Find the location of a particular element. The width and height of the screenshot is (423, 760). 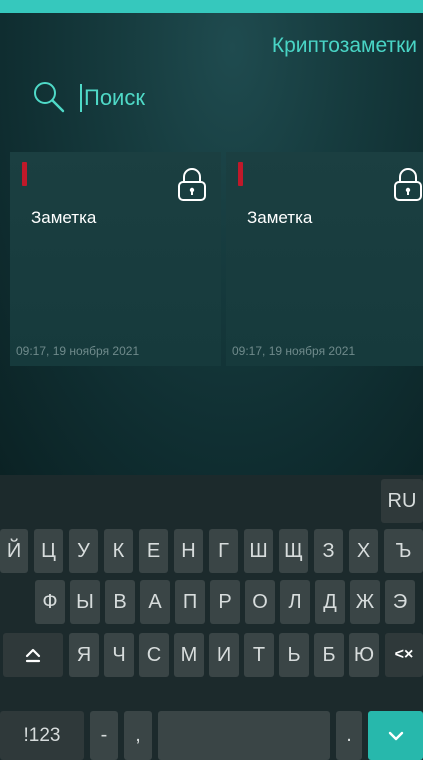

key-row3: Я is located at coordinates (84, 655).